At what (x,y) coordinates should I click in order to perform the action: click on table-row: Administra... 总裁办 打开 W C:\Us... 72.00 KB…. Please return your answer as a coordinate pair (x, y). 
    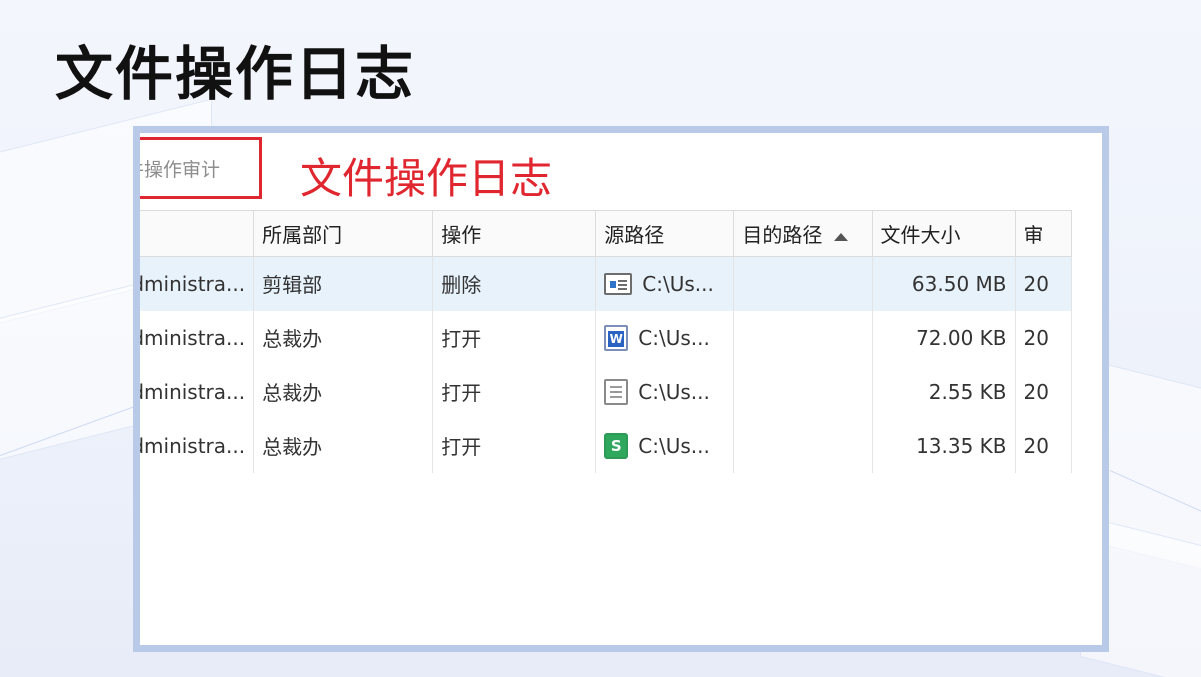
    Looking at the image, I should click on (606, 337).